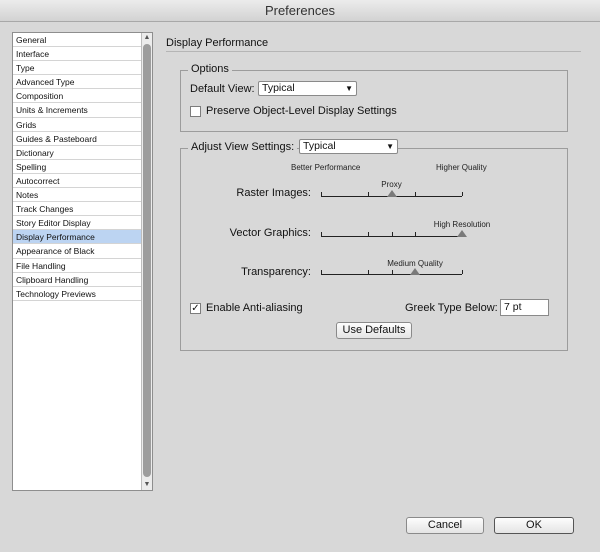  Describe the element at coordinates (254, 308) in the screenshot. I see `enable-antialiasing-label: Enable Anti-aliasing` at that location.